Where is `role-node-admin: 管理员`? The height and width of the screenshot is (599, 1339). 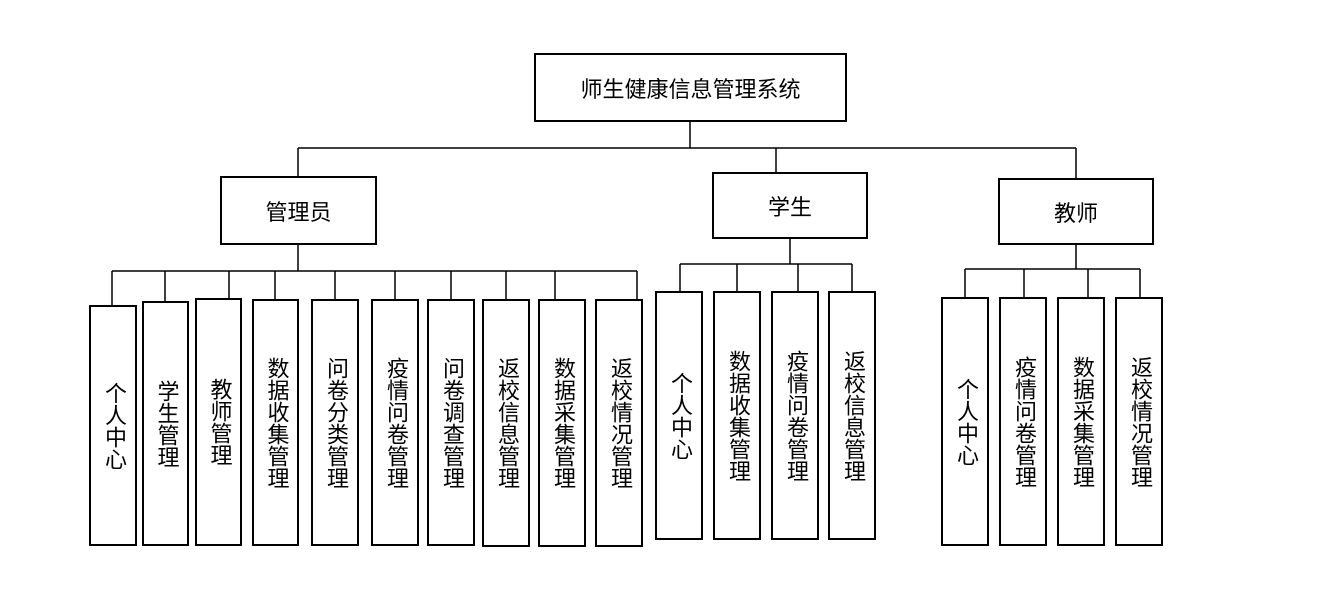
role-node-admin: 管理员 is located at coordinates (298, 210).